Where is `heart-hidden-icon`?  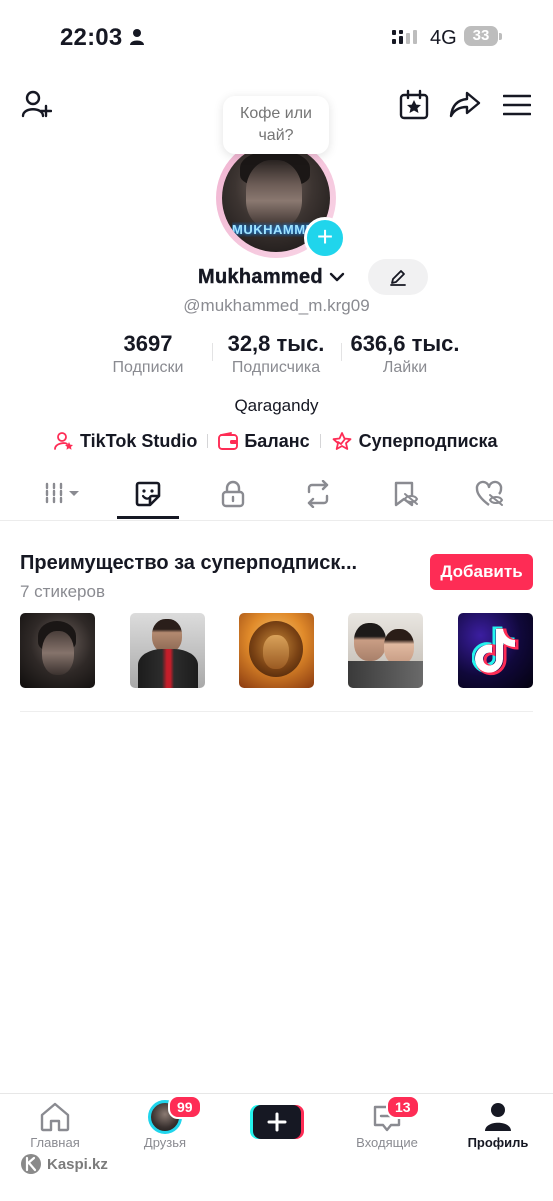
heart-hidden-icon is located at coordinates (489, 493).